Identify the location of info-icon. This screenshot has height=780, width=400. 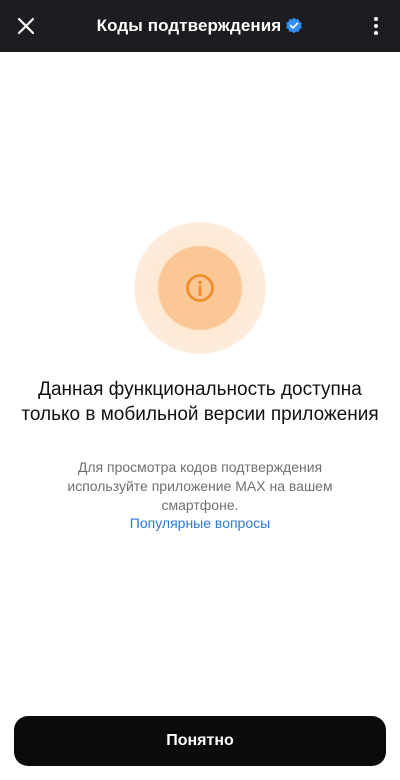
(200, 288).